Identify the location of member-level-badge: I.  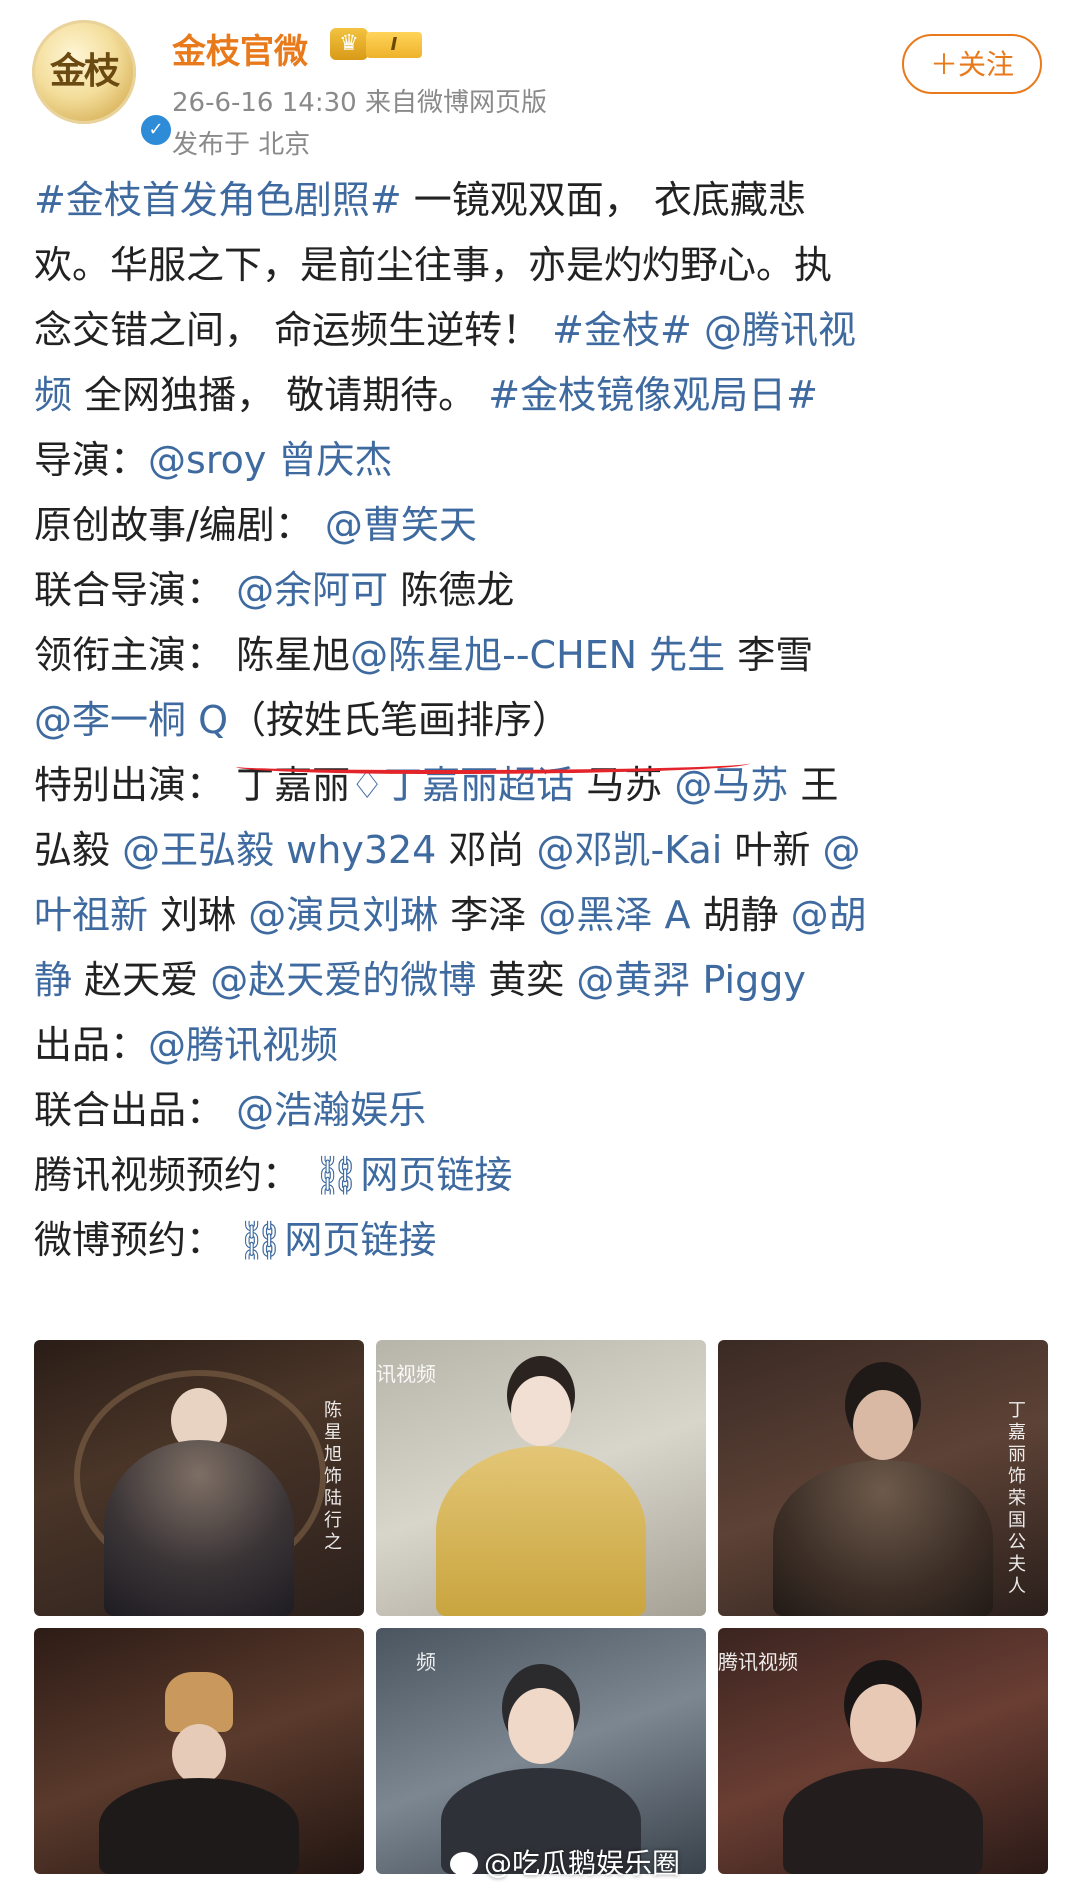
(394, 45).